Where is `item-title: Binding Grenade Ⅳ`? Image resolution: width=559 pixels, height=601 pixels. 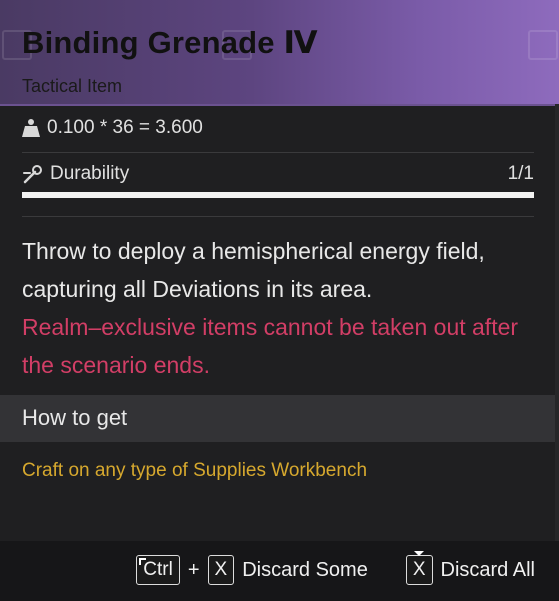 item-title: Binding Grenade Ⅳ is located at coordinates (170, 42).